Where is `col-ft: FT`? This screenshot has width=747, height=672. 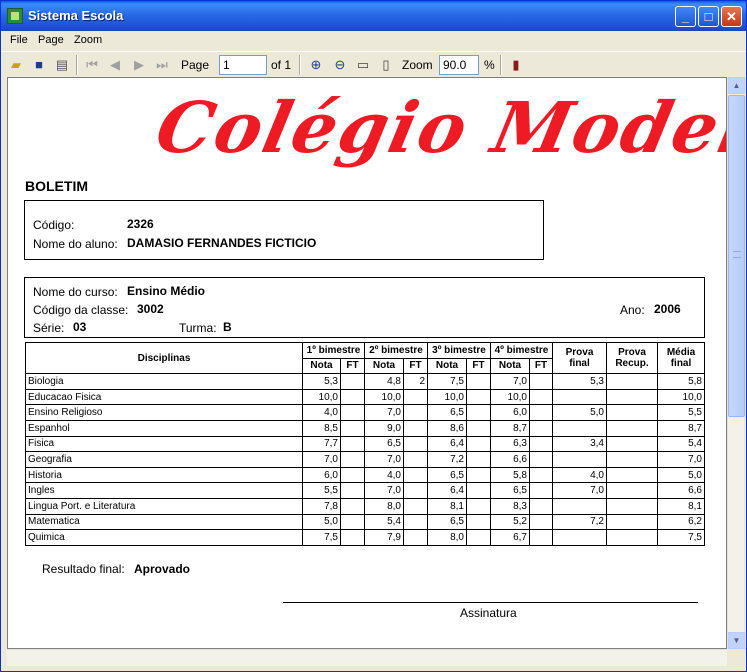
col-ft: FT is located at coordinates (415, 366).